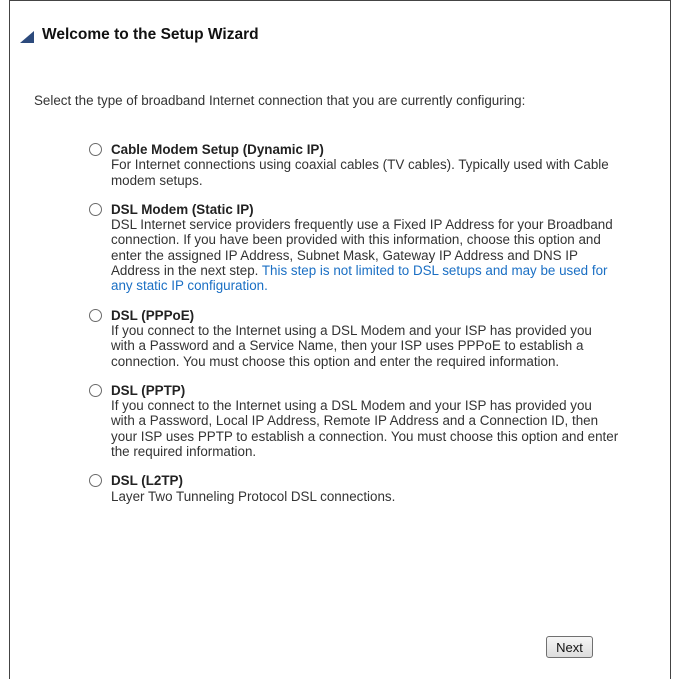 The width and height of the screenshot is (673, 679). What do you see at coordinates (95, 315) in the screenshot?
I see `radio-dsl-pppoe` at bounding box center [95, 315].